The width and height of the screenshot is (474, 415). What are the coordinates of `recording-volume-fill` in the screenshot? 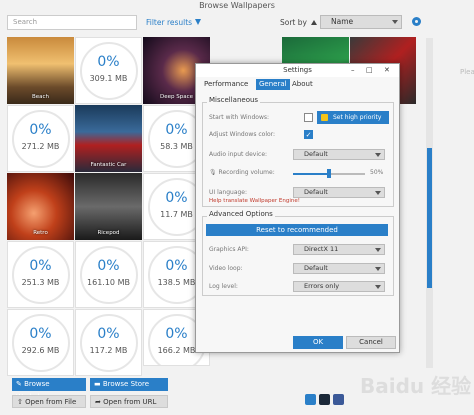 It's located at (311, 174).